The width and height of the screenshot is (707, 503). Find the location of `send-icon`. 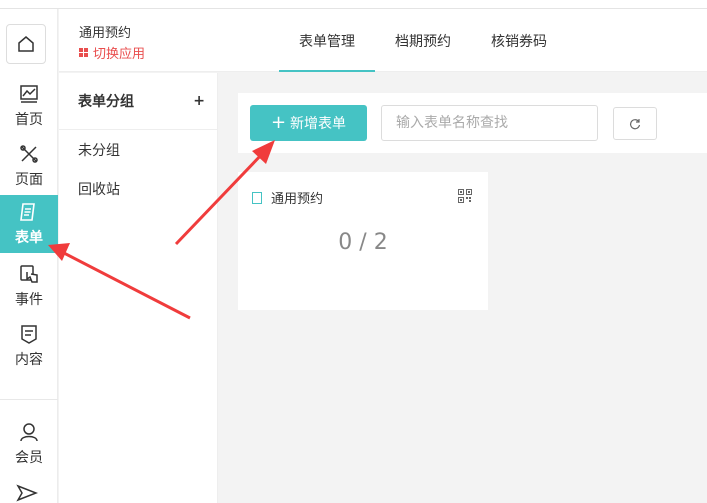

send-icon is located at coordinates (27, 493).